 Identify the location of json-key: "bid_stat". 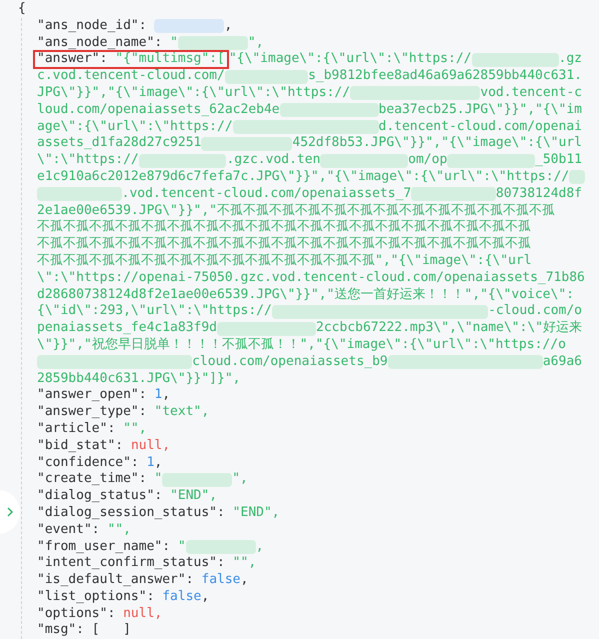
(76, 446).